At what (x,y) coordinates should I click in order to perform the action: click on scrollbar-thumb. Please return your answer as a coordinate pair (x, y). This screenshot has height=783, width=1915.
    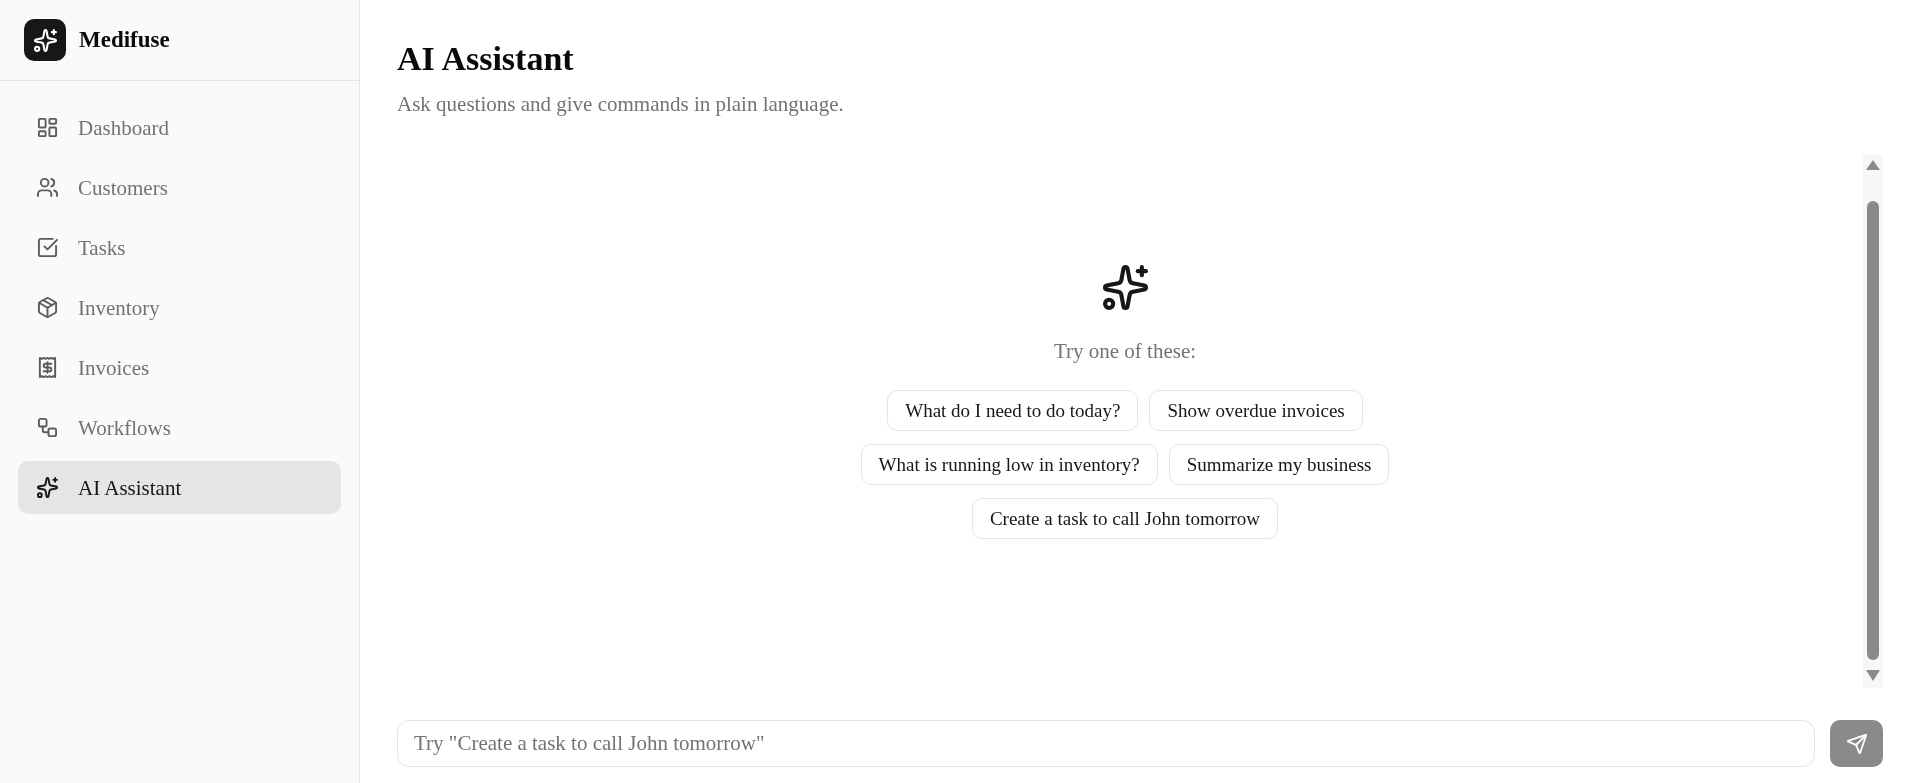
    Looking at the image, I should click on (1873, 430).